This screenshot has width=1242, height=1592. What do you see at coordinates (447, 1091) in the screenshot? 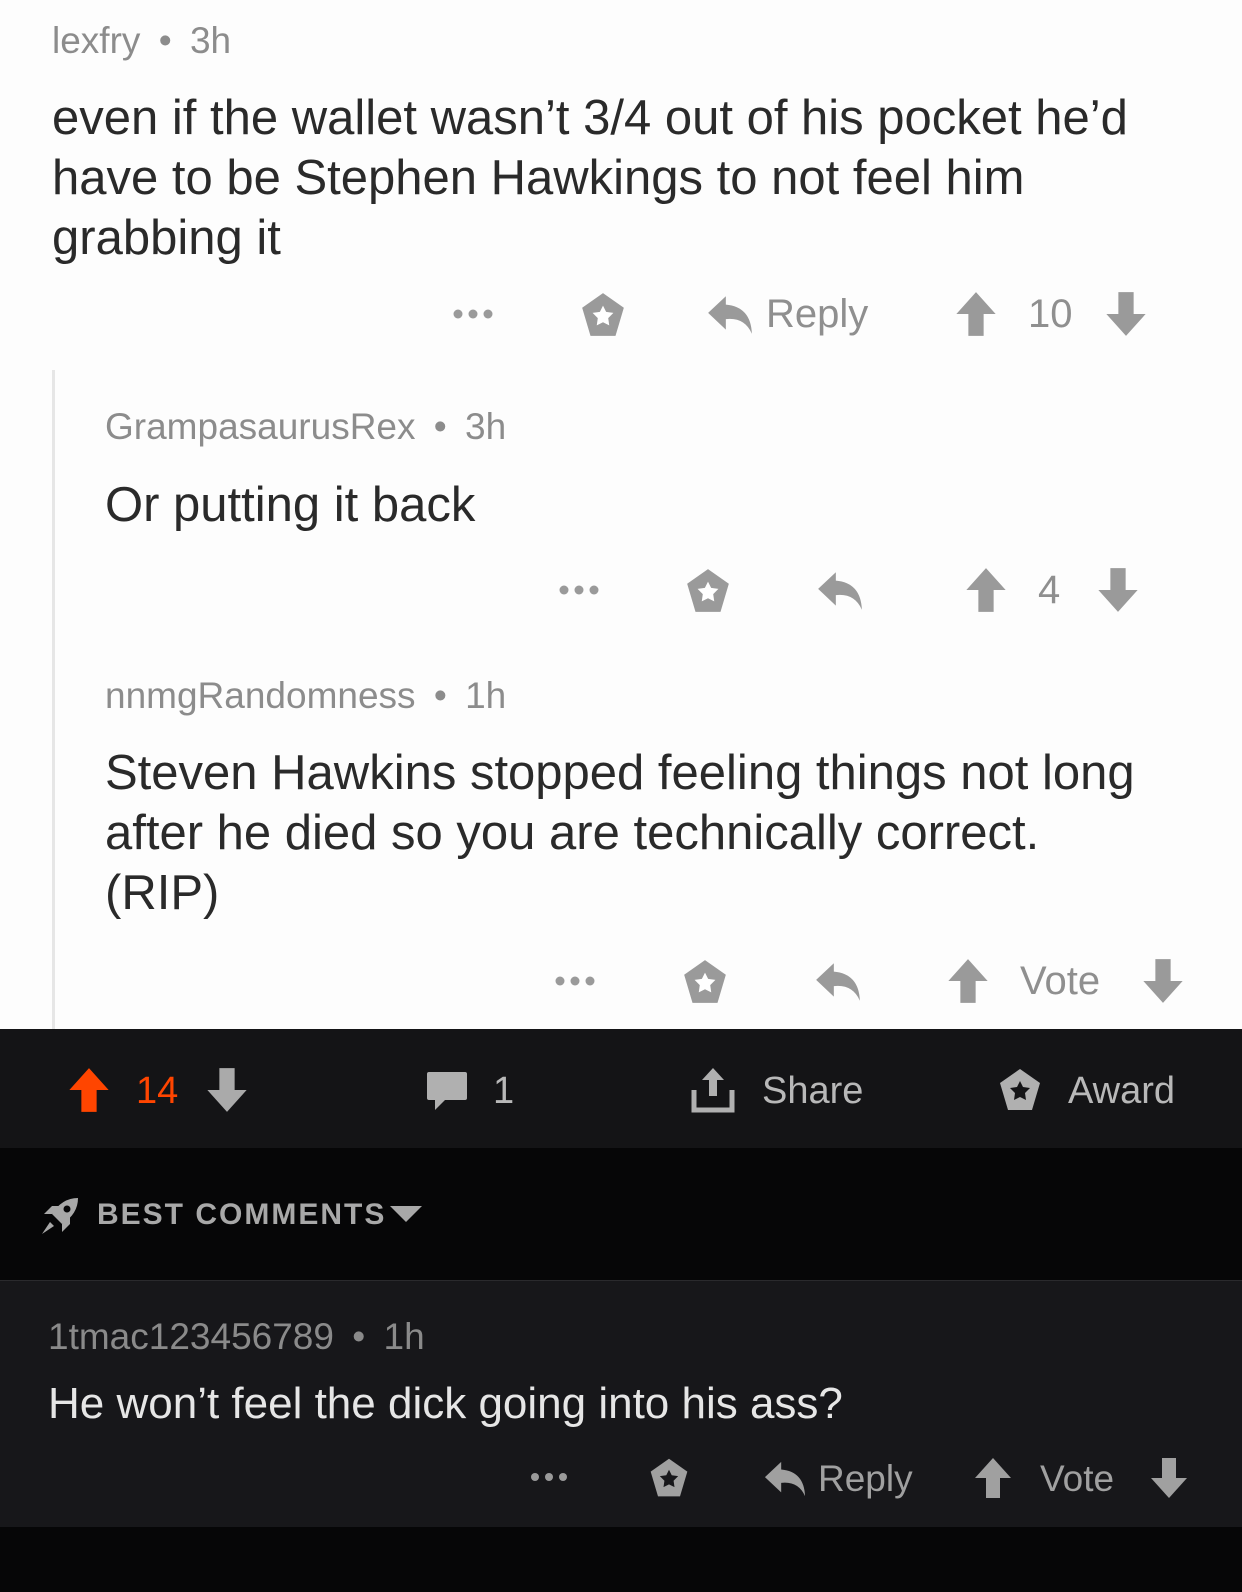
I see `comment-bubble-icon` at bounding box center [447, 1091].